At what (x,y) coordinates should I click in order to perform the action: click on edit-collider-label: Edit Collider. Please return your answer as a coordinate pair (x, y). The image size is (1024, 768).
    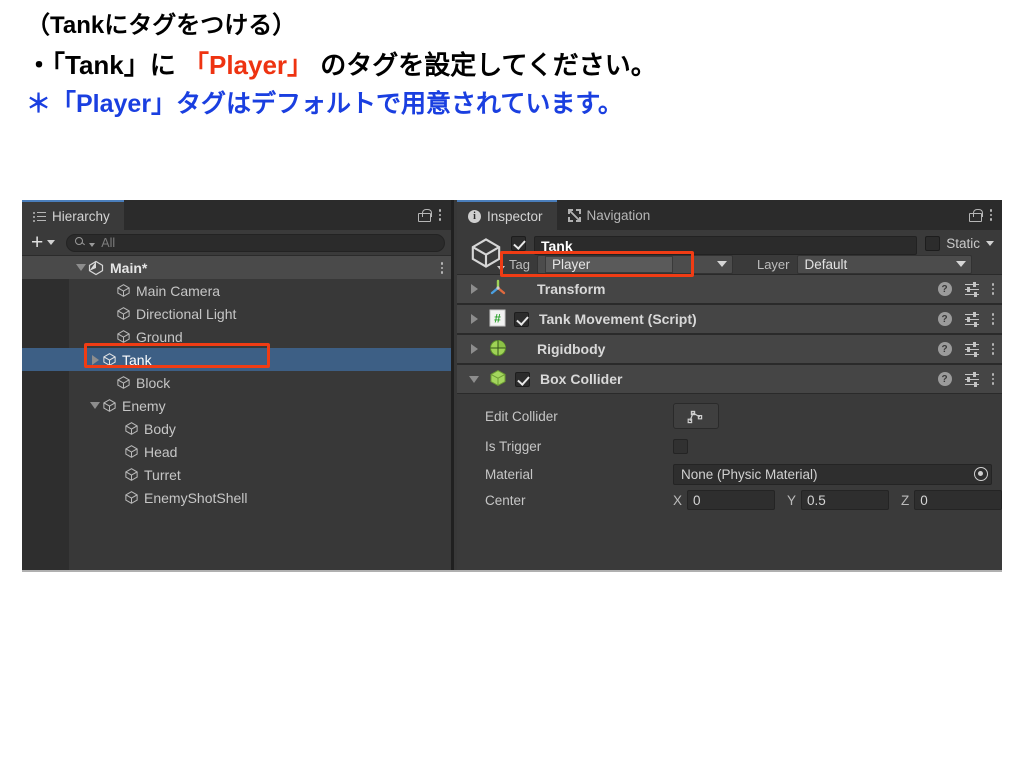
    Looking at the image, I should click on (521, 416).